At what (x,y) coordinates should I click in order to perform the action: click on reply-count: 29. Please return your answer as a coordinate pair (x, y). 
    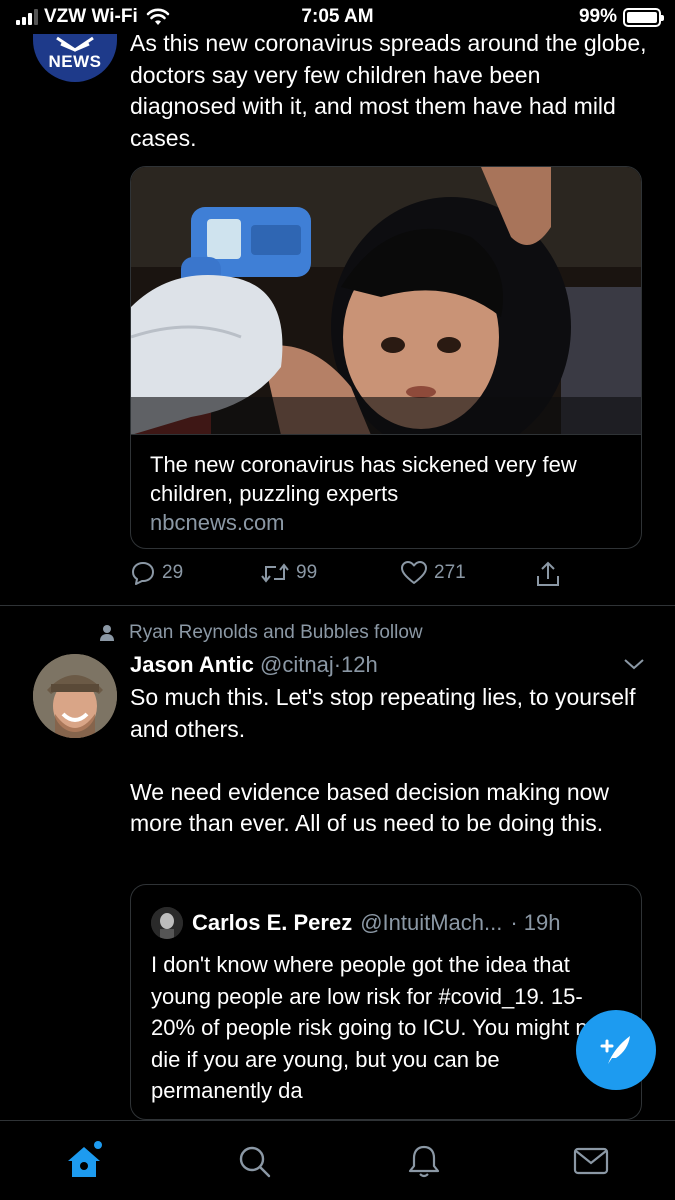
    Looking at the image, I should click on (173, 572).